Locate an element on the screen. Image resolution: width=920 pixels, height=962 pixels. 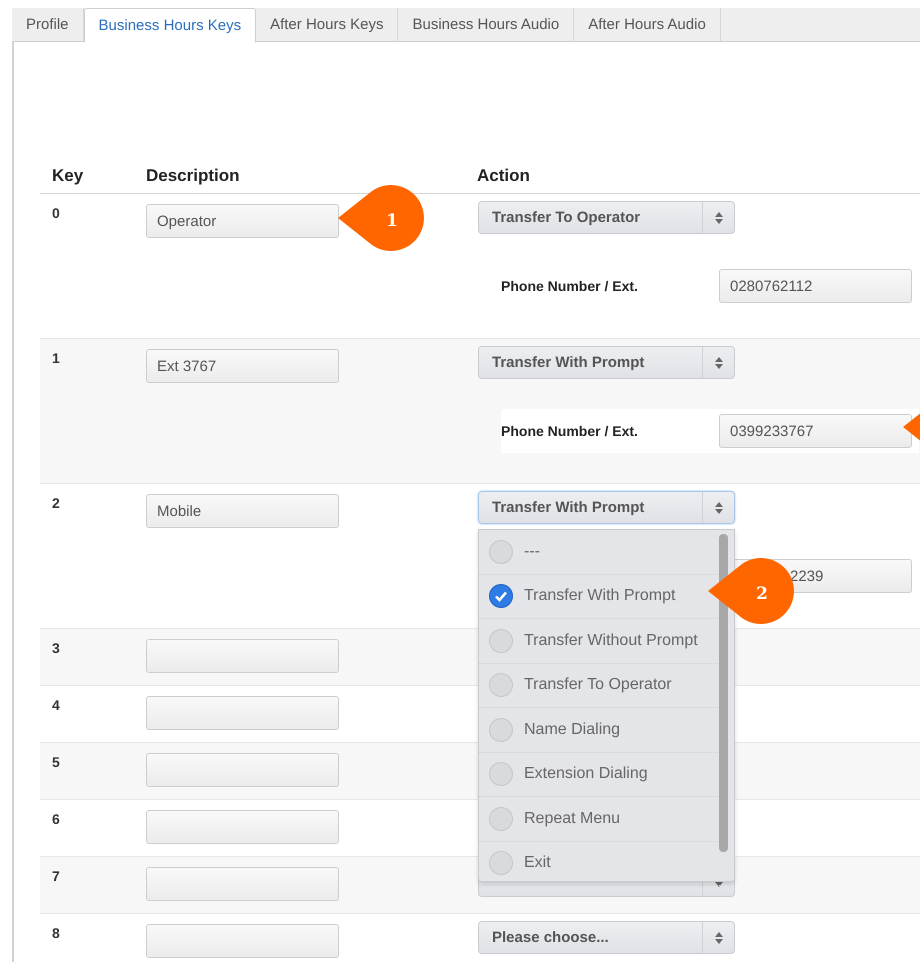
action-select: Transfer To Operator is located at coordinates (606, 217).